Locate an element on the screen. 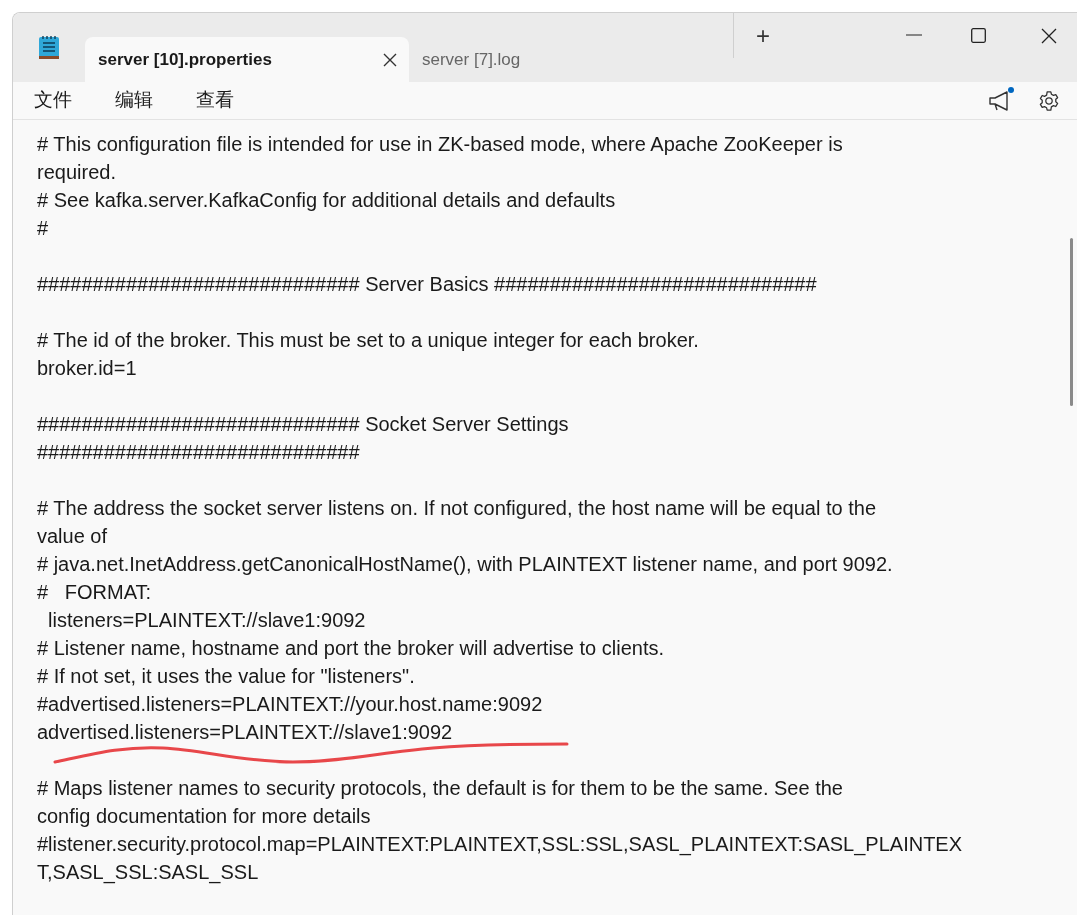 The width and height of the screenshot is (1077, 915). code-line: # FORMAT: is located at coordinates (94, 592).